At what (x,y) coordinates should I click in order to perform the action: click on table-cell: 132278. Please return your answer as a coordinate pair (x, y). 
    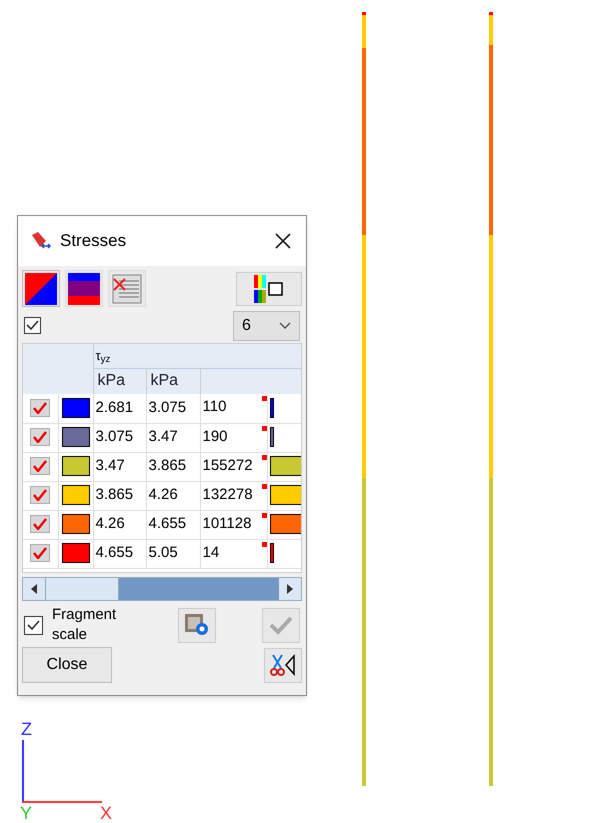
    Looking at the image, I should click on (233, 495).